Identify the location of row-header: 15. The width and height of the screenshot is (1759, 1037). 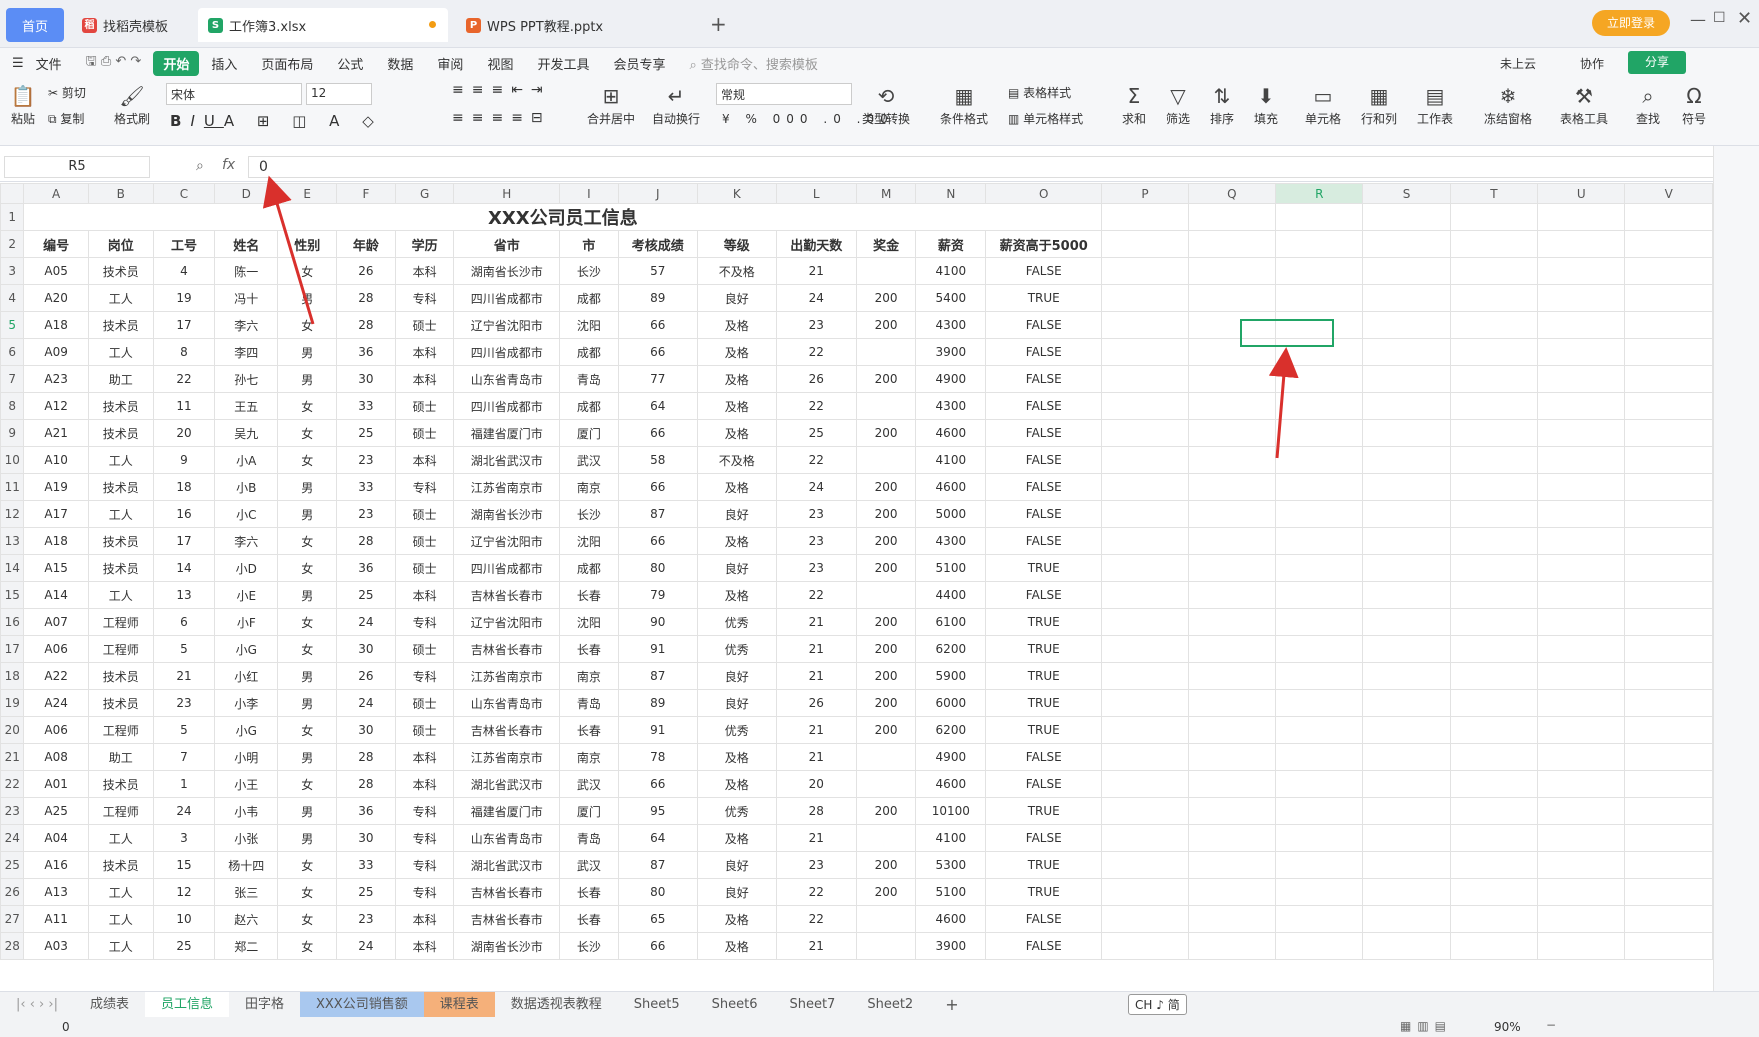
(12, 595).